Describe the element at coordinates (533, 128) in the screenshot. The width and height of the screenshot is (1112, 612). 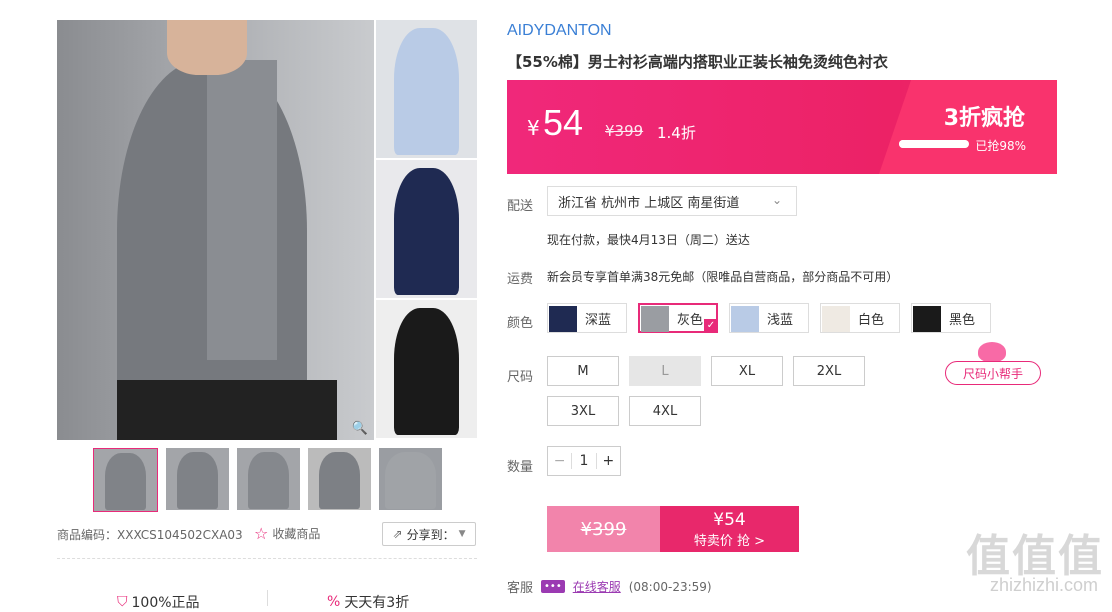
I see `currency-symbol: ¥` at that location.